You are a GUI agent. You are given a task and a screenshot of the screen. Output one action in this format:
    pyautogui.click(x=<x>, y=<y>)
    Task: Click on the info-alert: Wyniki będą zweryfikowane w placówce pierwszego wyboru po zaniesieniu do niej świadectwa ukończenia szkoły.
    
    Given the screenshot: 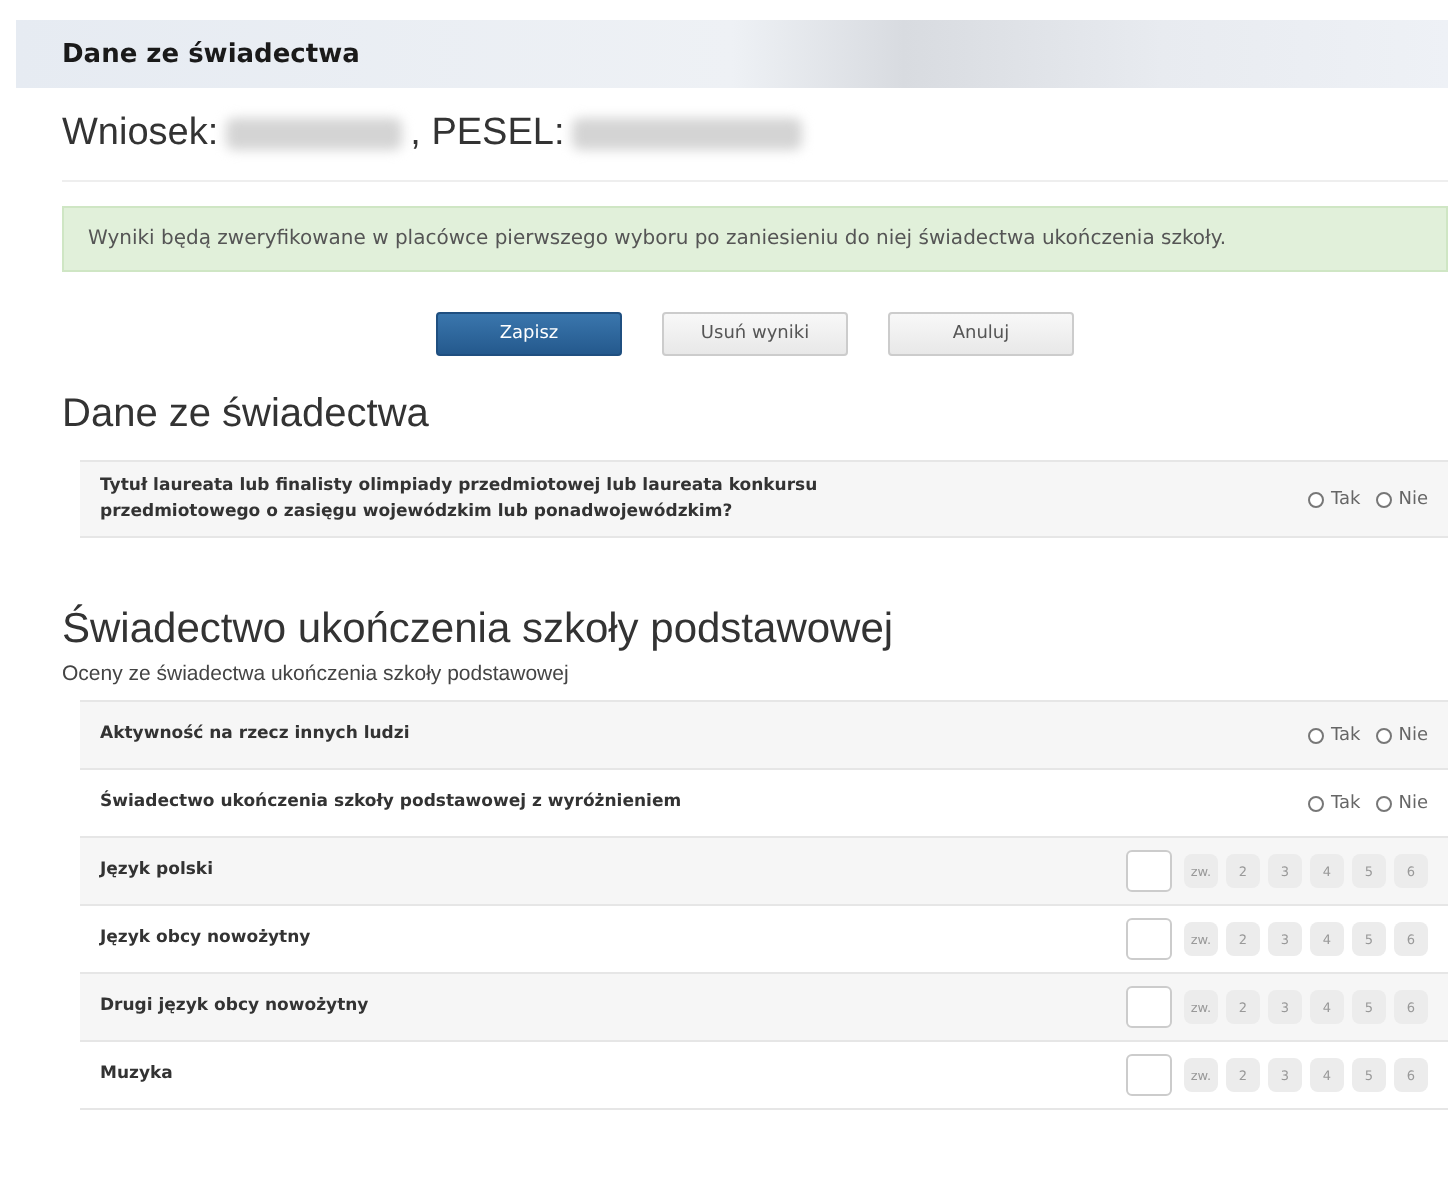 What is the action you would take?
    pyautogui.click(x=755, y=239)
    